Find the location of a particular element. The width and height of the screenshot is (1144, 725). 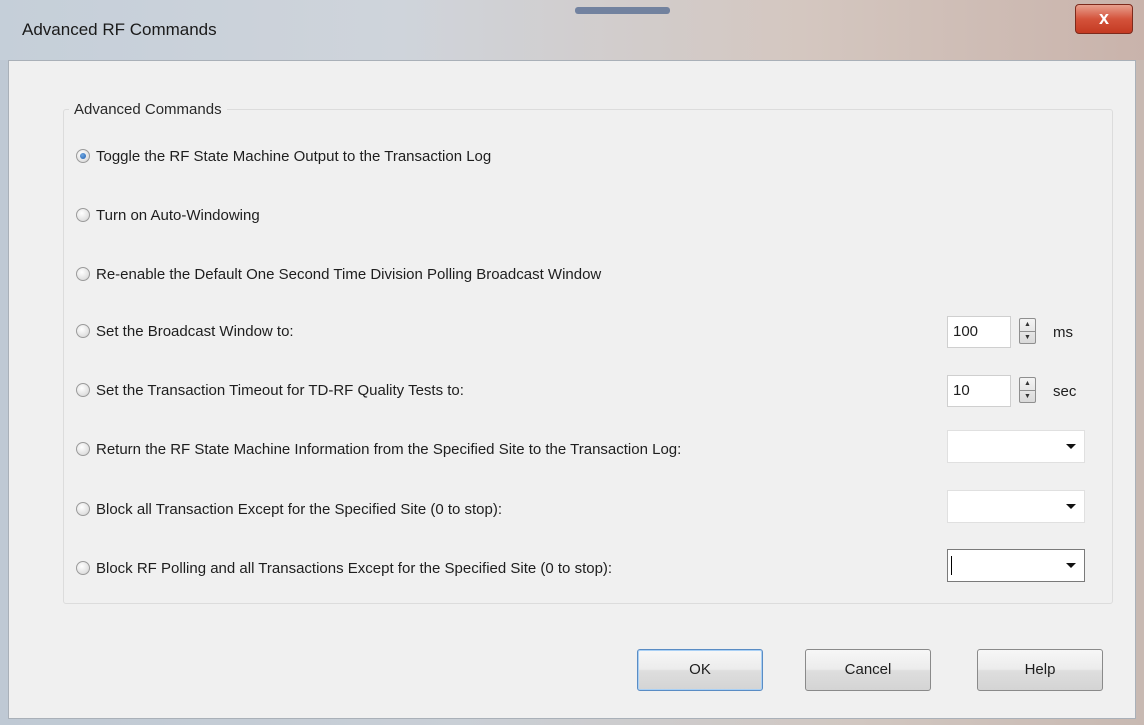

cancel-button: Cancel is located at coordinates (868, 670).